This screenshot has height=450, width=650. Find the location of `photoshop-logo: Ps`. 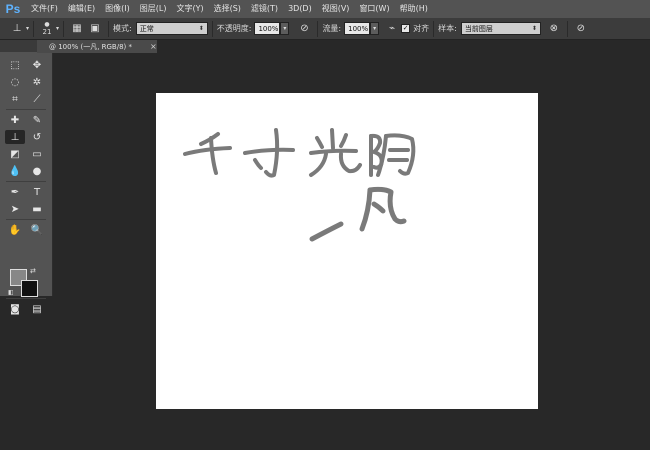

photoshop-logo: Ps is located at coordinates (13, 9).